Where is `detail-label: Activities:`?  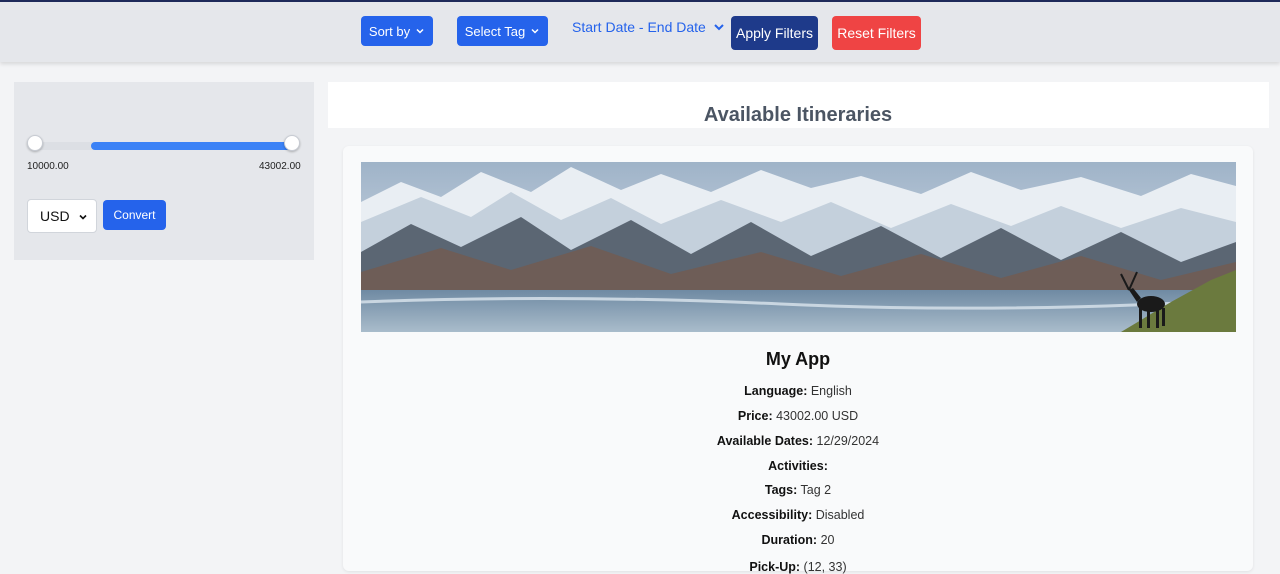
detail-label: Activities: is located at coordinates (798, 466).